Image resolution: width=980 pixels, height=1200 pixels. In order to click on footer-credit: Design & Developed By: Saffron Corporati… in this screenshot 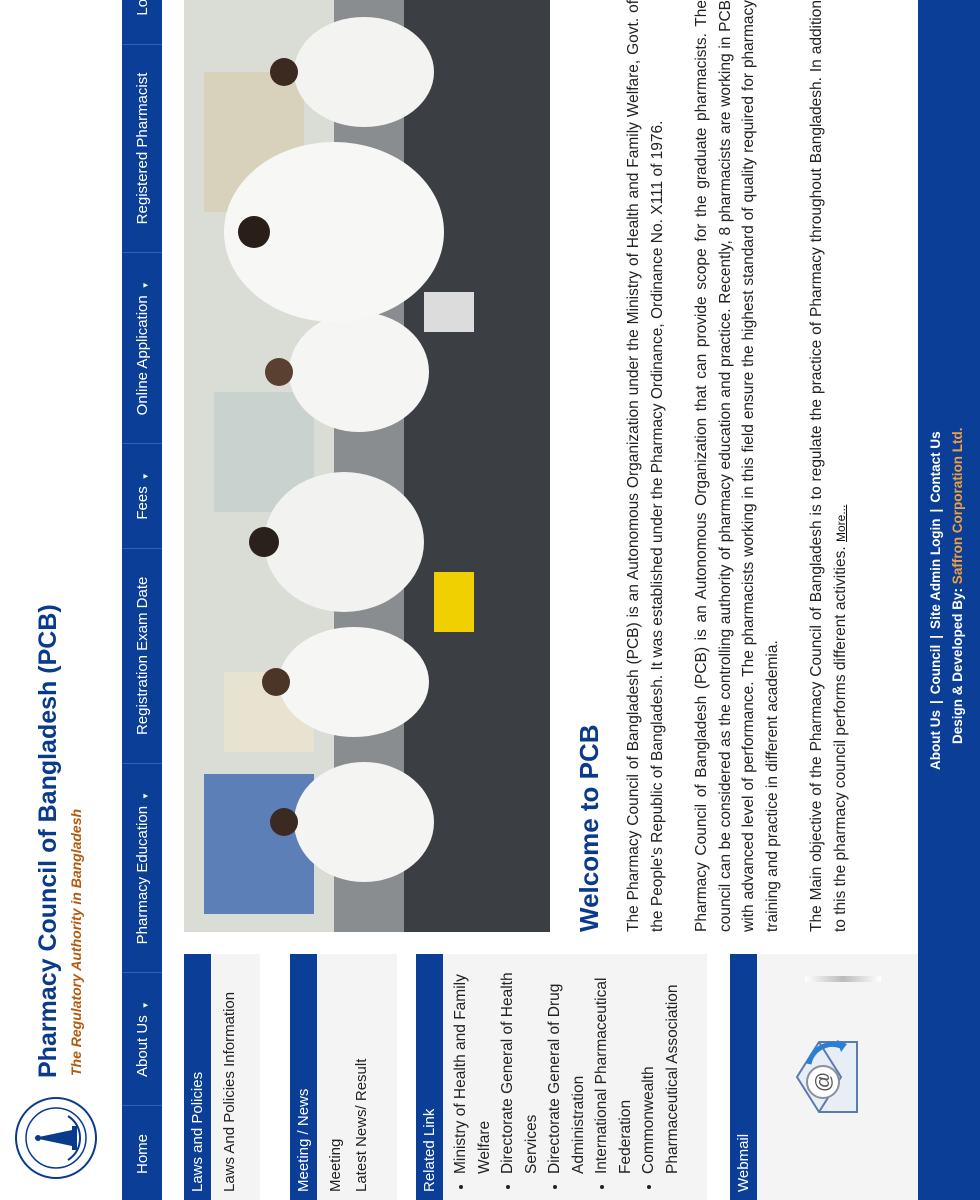, I will do `click(957, 585)`.